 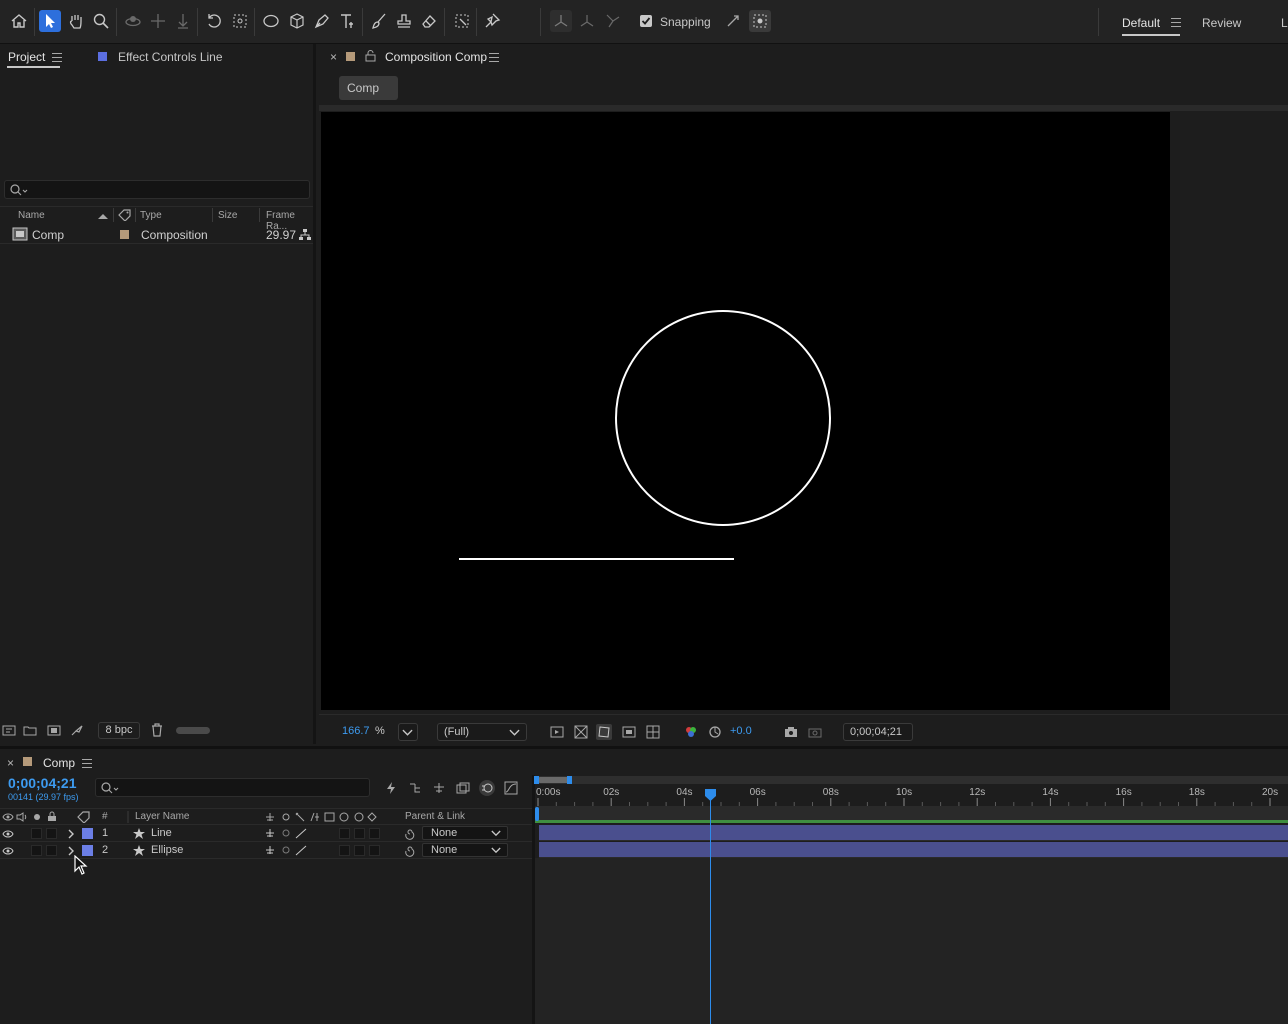 What do you see at coordinates (492, 21) in the screenshot?
I see `puppet-pin-tool-icon` at bounding box center [492, 21].